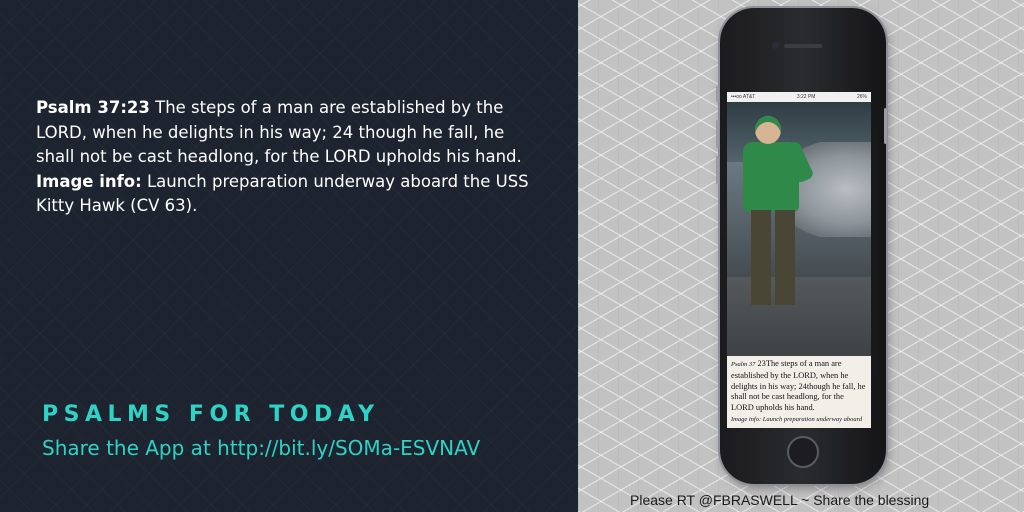  What do you see at coordinates (803, 46) in the screenshot?
I see `speaker-grille` at bounding box center [803, 46].